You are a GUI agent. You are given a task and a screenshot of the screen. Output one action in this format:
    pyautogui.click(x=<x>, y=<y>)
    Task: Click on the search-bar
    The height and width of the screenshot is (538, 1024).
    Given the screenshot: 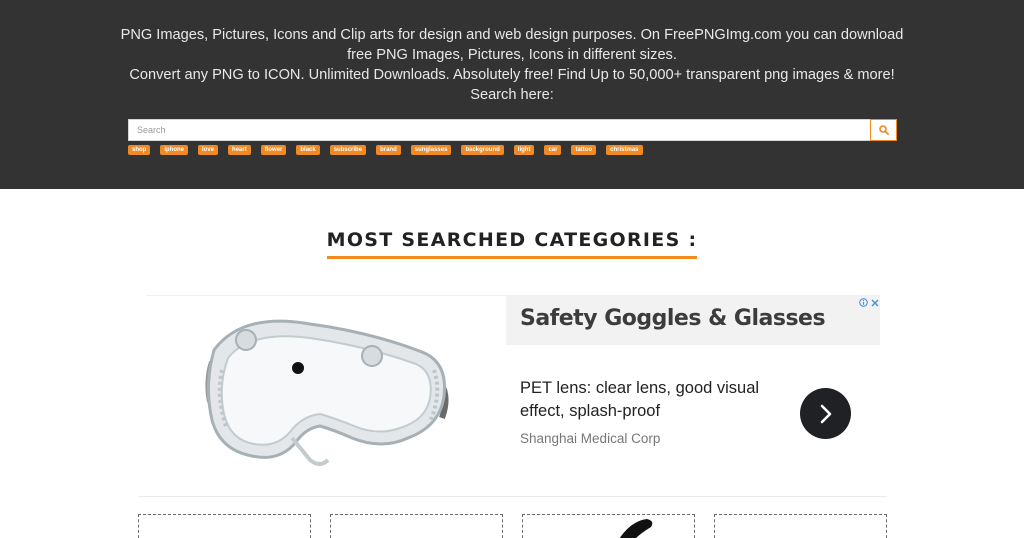 What is the action you would take?
    pyautogui.click(x=512, y=130)
    